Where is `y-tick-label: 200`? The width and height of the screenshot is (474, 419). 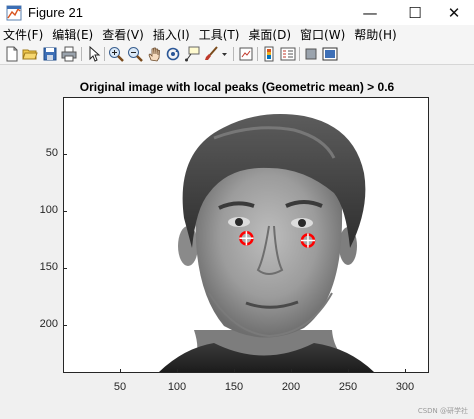 y-tick-label: 200 is located at coordinates (48, 324).